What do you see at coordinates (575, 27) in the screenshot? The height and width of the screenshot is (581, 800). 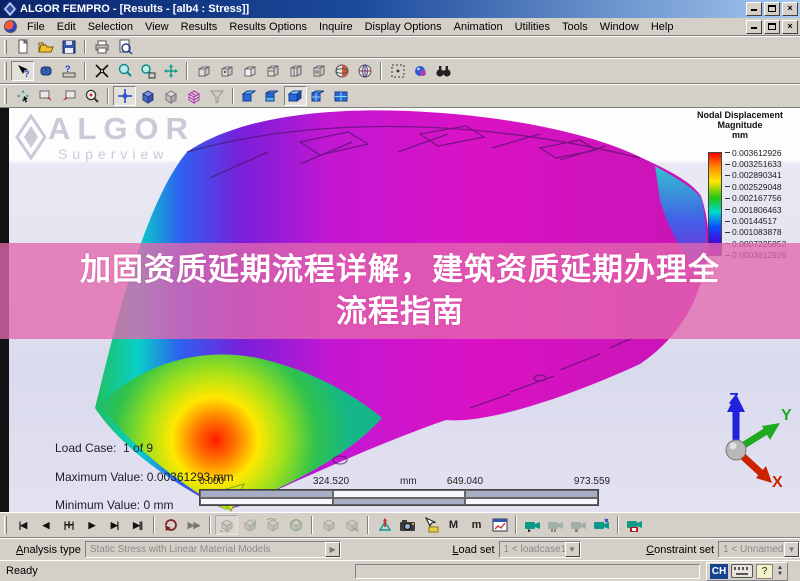 I see `menu-item: Tools` at bounding box center [575, 27].